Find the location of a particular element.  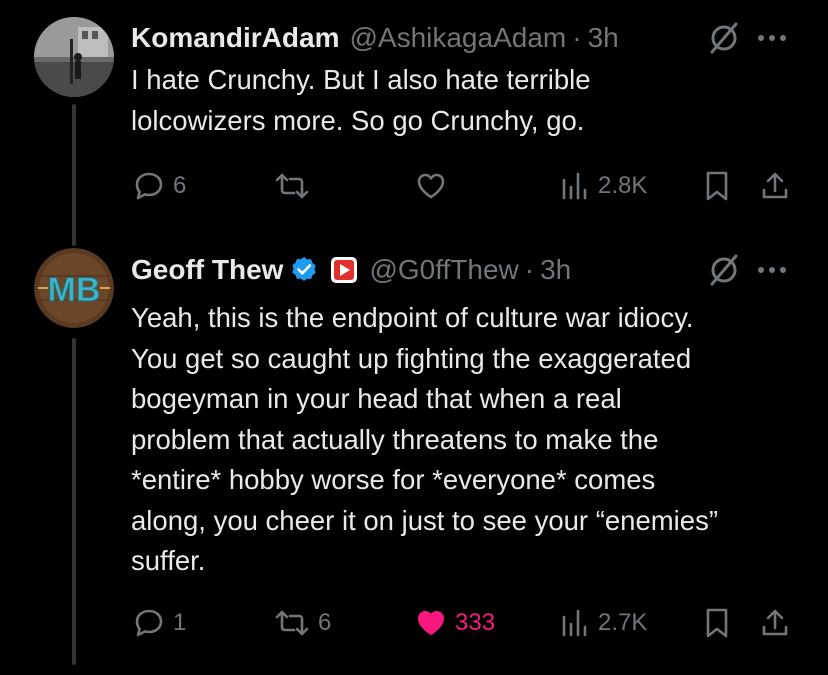

tweet-text-line: I hate Crunchy. But I also hate terrible is located at coordinates (361, 79).